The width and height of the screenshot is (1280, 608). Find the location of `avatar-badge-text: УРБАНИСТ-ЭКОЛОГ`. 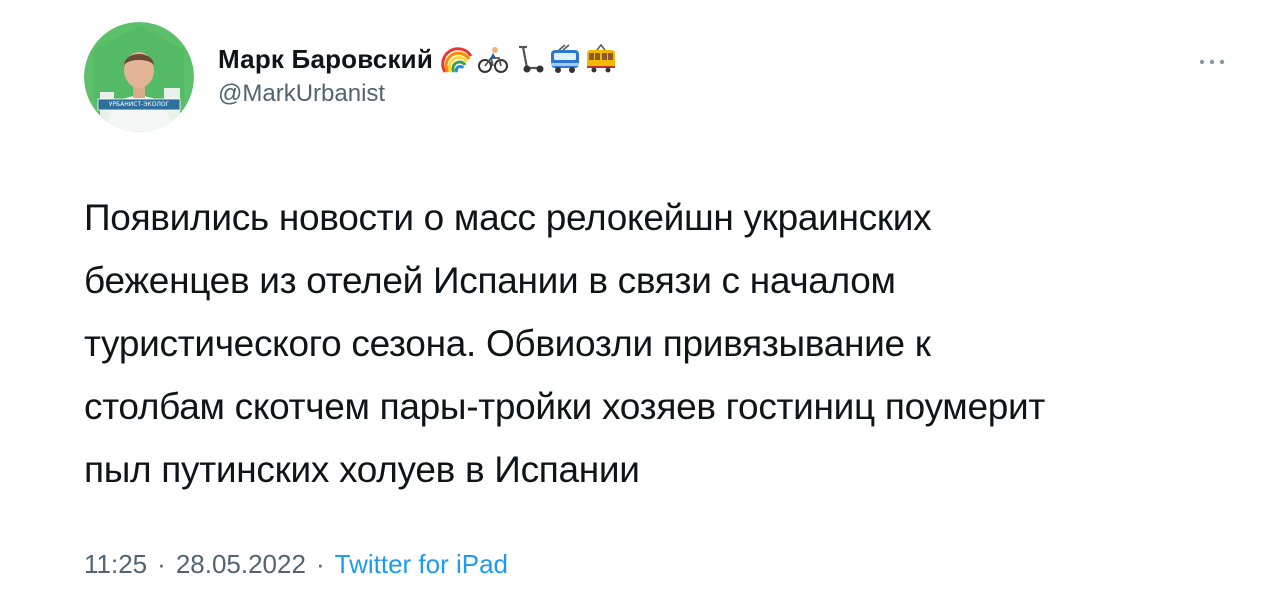

avatar-badge-text: УРБАНИСТ-ЭКОЛОГ is located at coordinates (139, 104).